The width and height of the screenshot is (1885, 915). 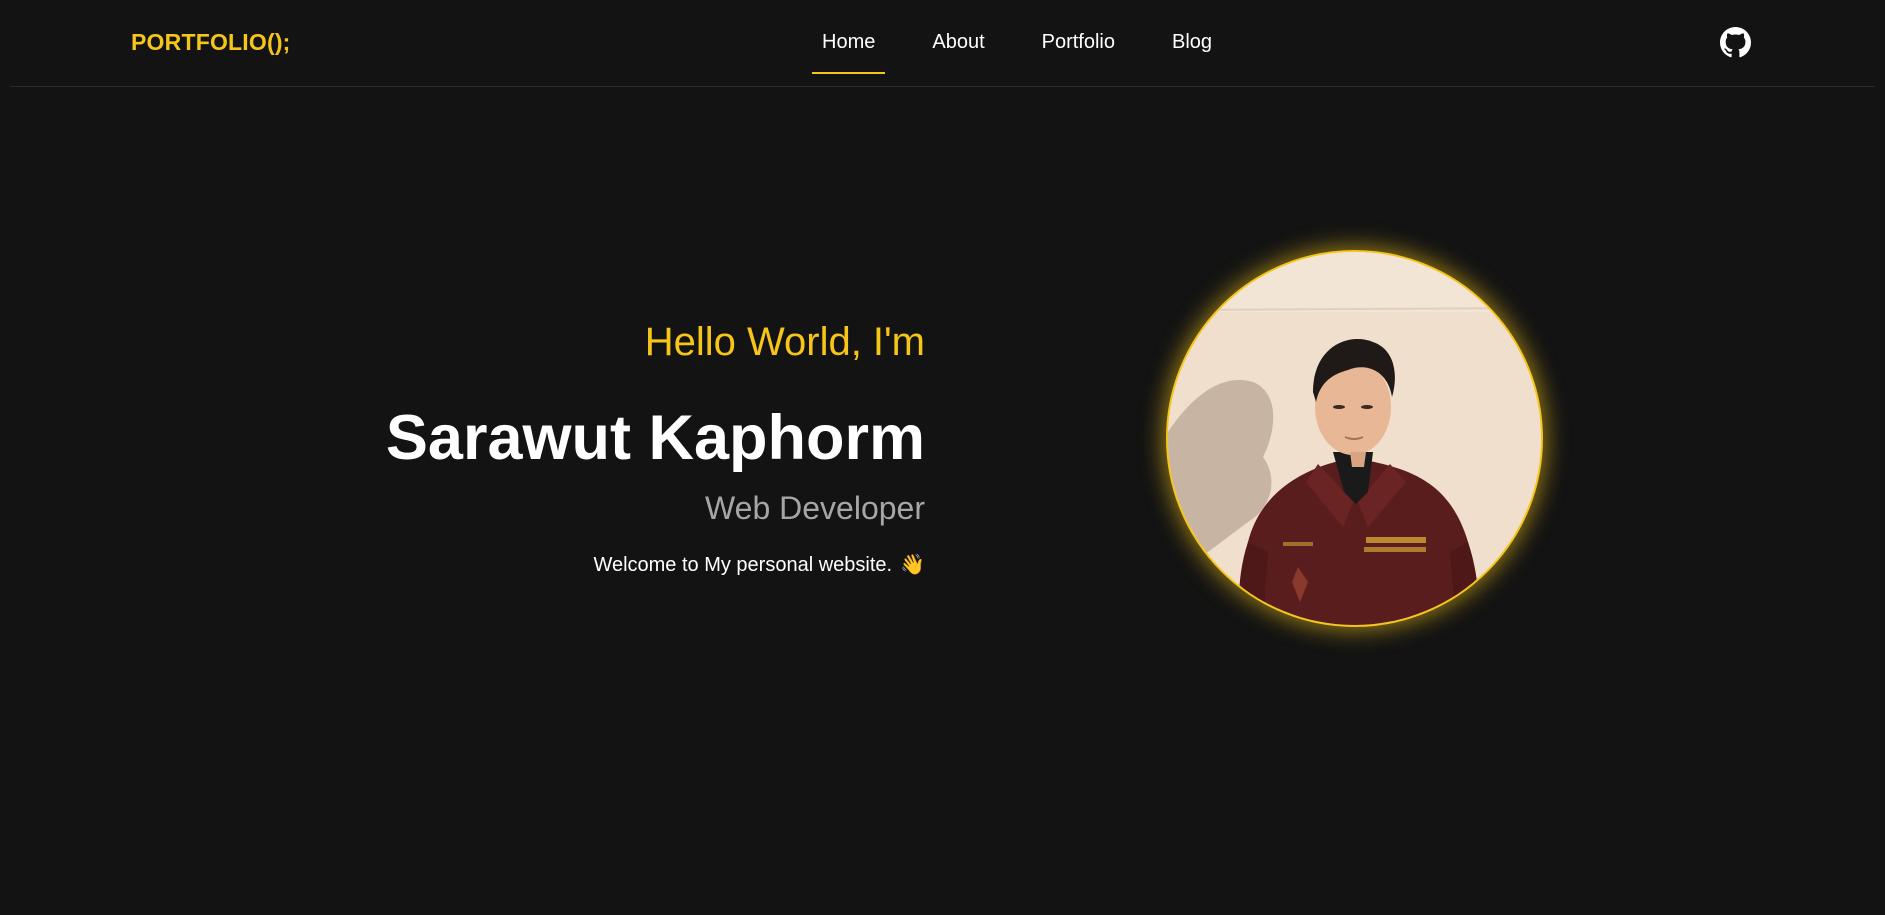 I want to click on github-icon, so click(x=1736, y=42).